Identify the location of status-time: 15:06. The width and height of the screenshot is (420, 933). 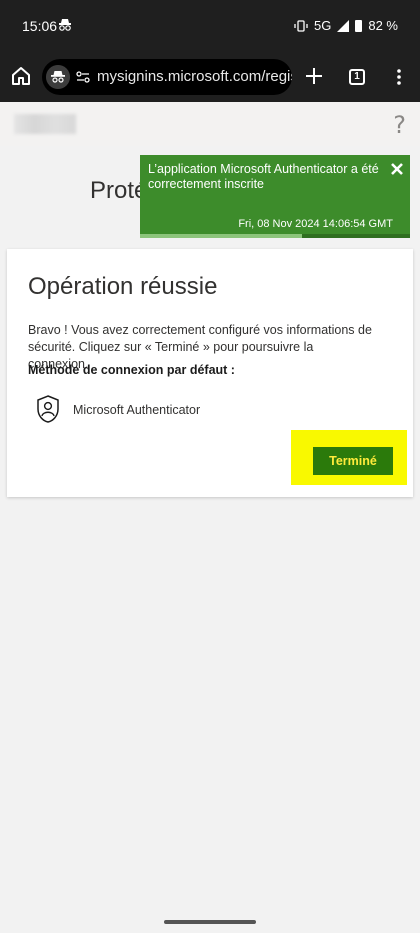
(40, 26).